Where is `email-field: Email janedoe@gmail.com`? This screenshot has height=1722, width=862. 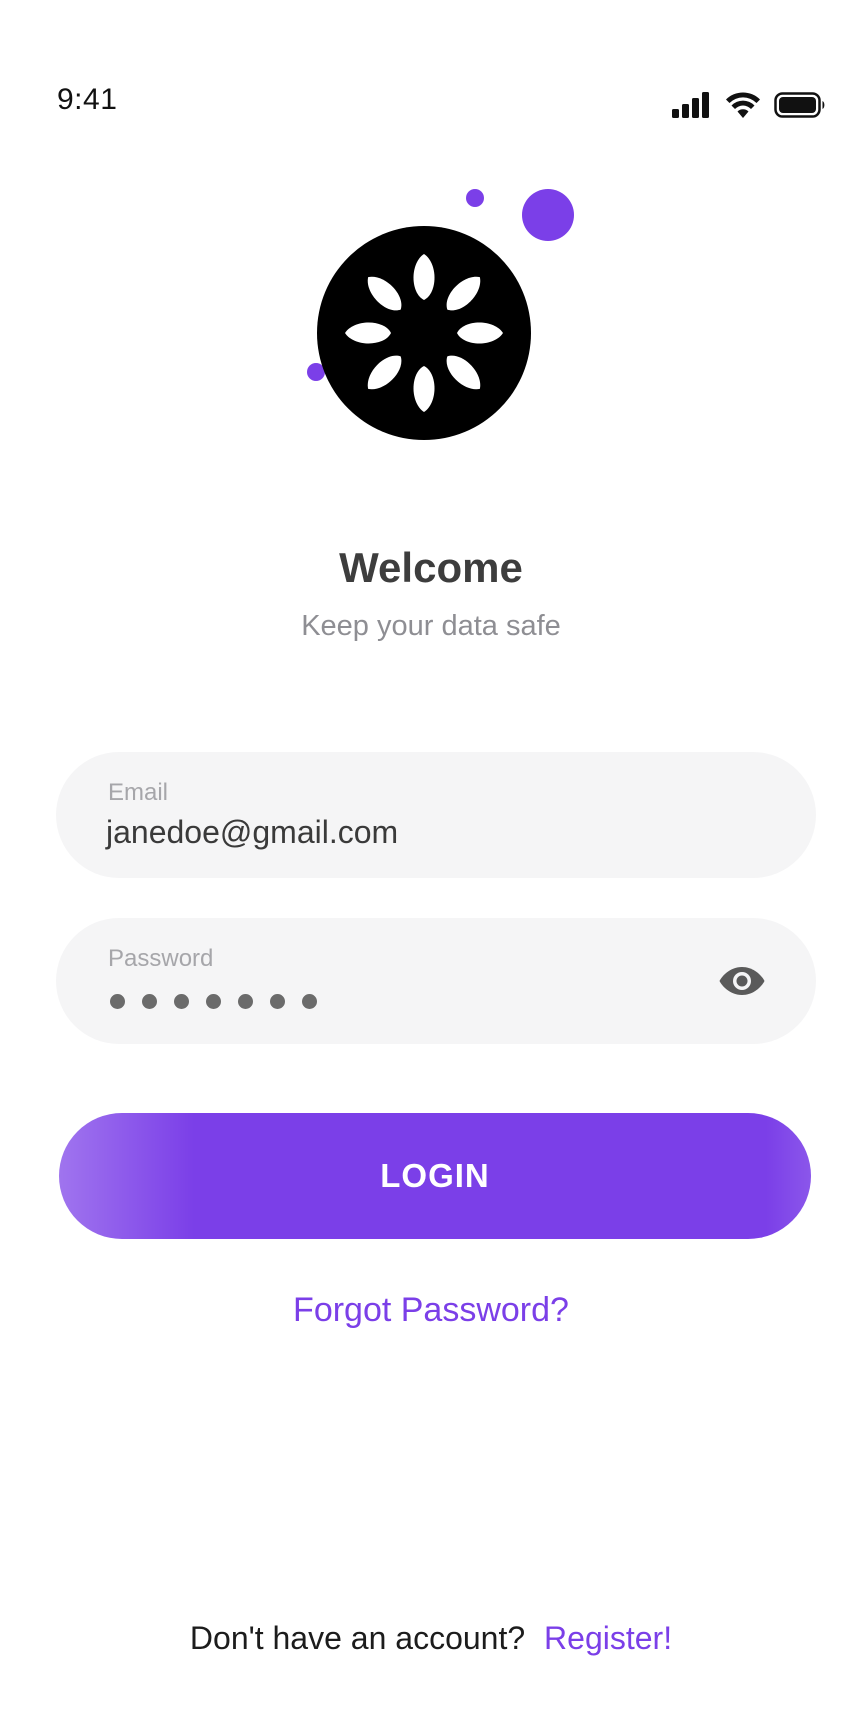
email-field: Email janedoe@gmail.com is located at coordinates (436, 815).